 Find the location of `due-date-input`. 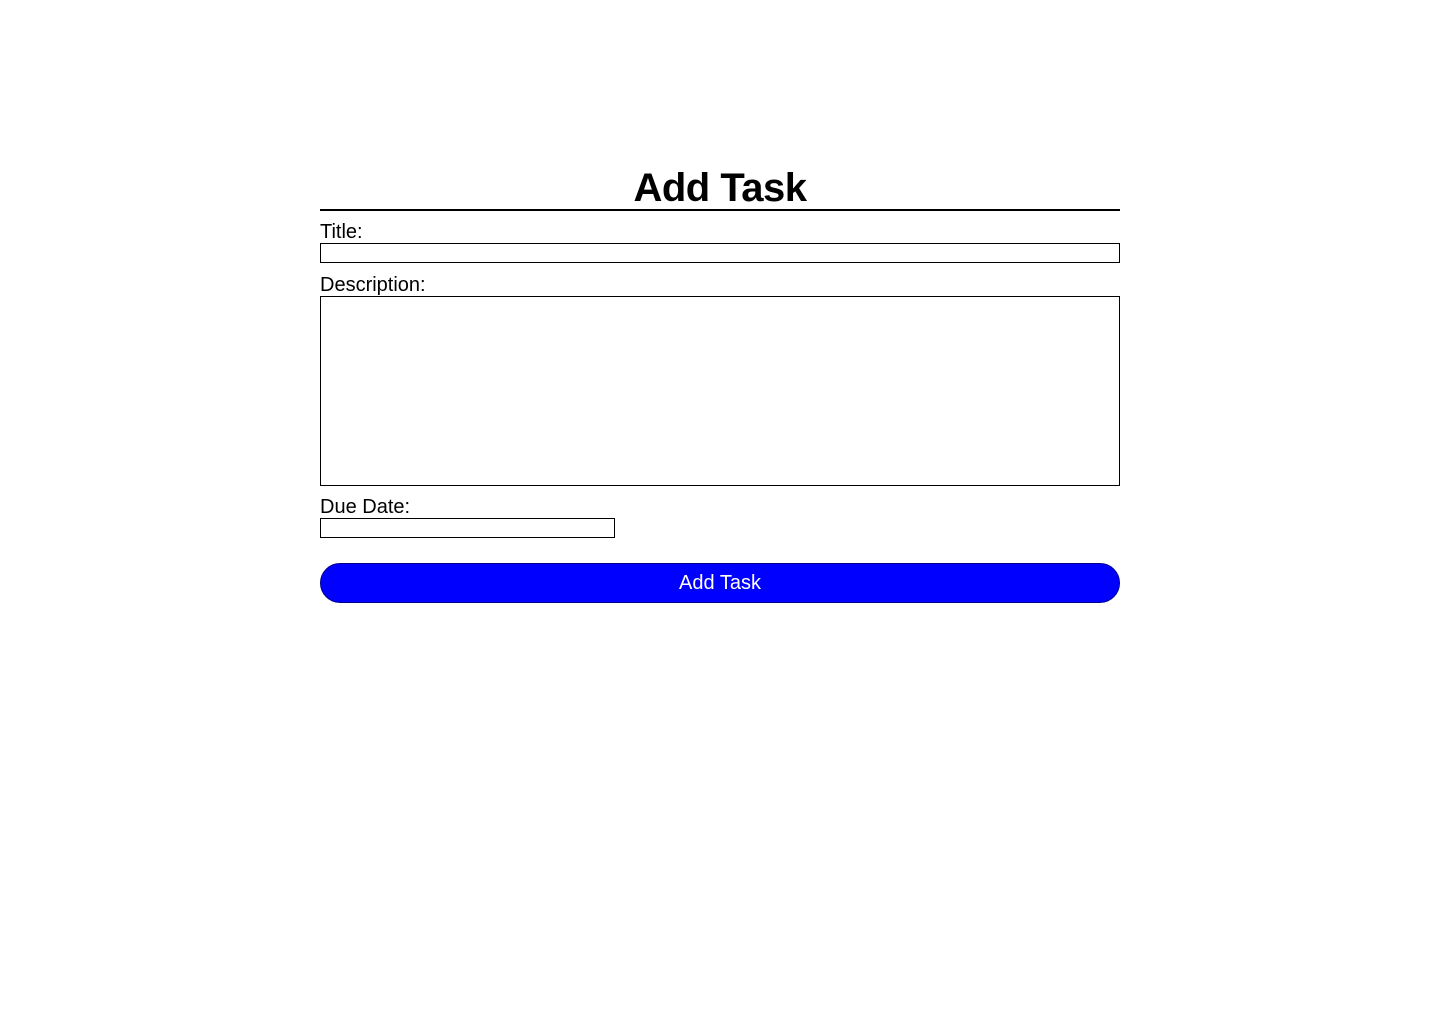

due-date-input is located at coordinates (467, 528).